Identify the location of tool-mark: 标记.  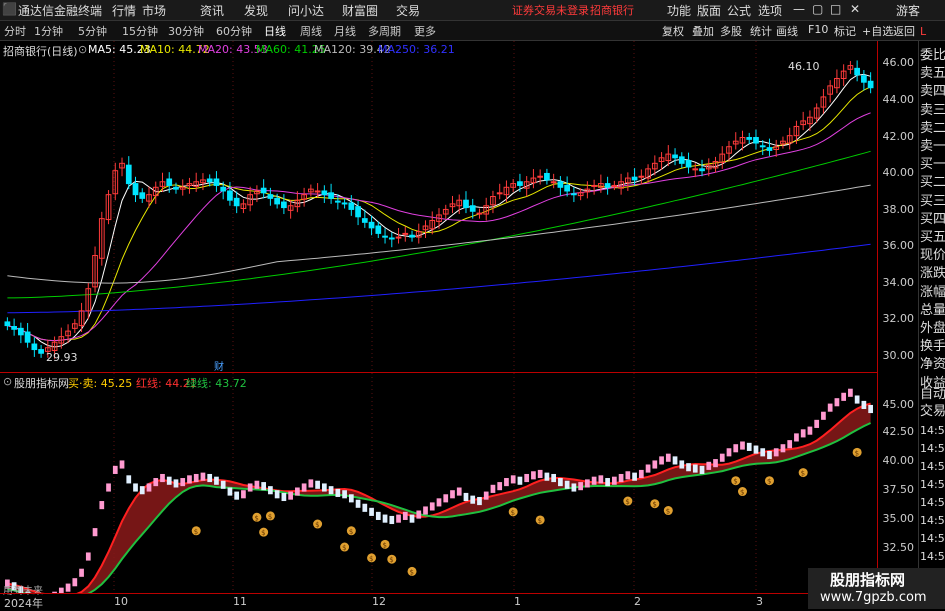
(845, 31).